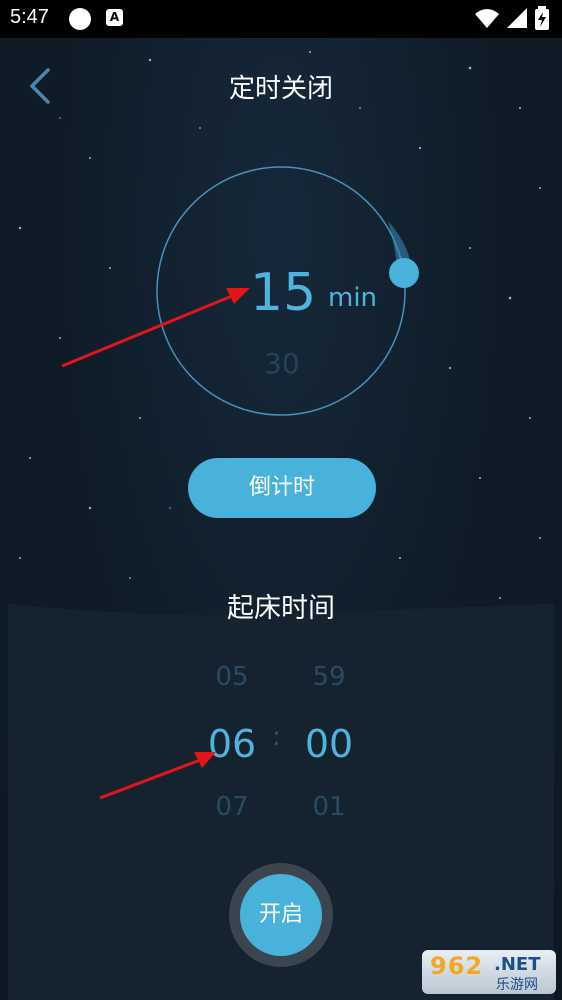 This screenshot has height=1000, width=562. Describe the element at coordinates (232, 811) in the screenshot. I see `hour-next: 07` at that location.